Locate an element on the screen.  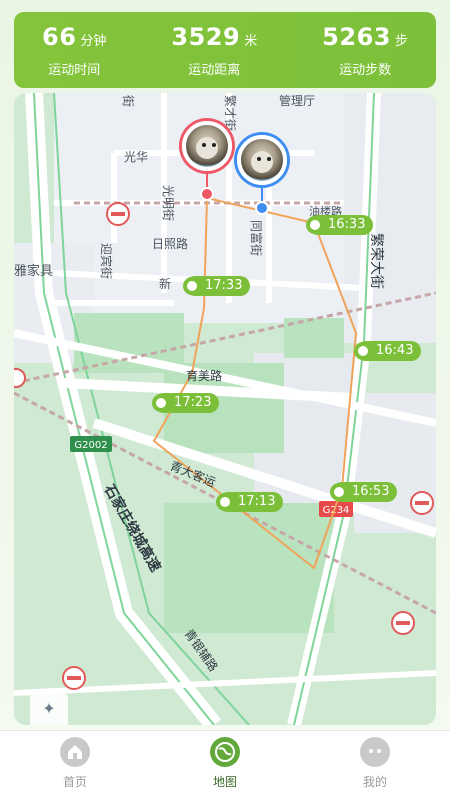
time-tag-text: 17:23 is located at coordinates (193, 402).